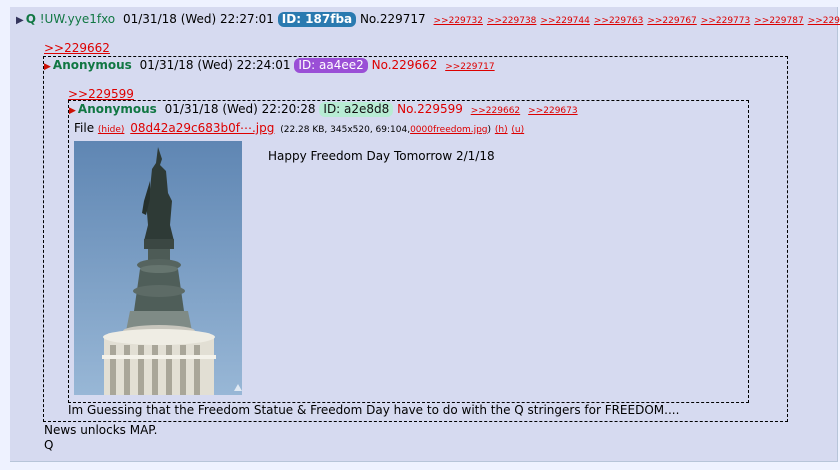 The width and height of the screenshot is (840, 470). I want to click on file-name-link: 08d42a29c683b0f⋯.jpg, so click(202, 128).